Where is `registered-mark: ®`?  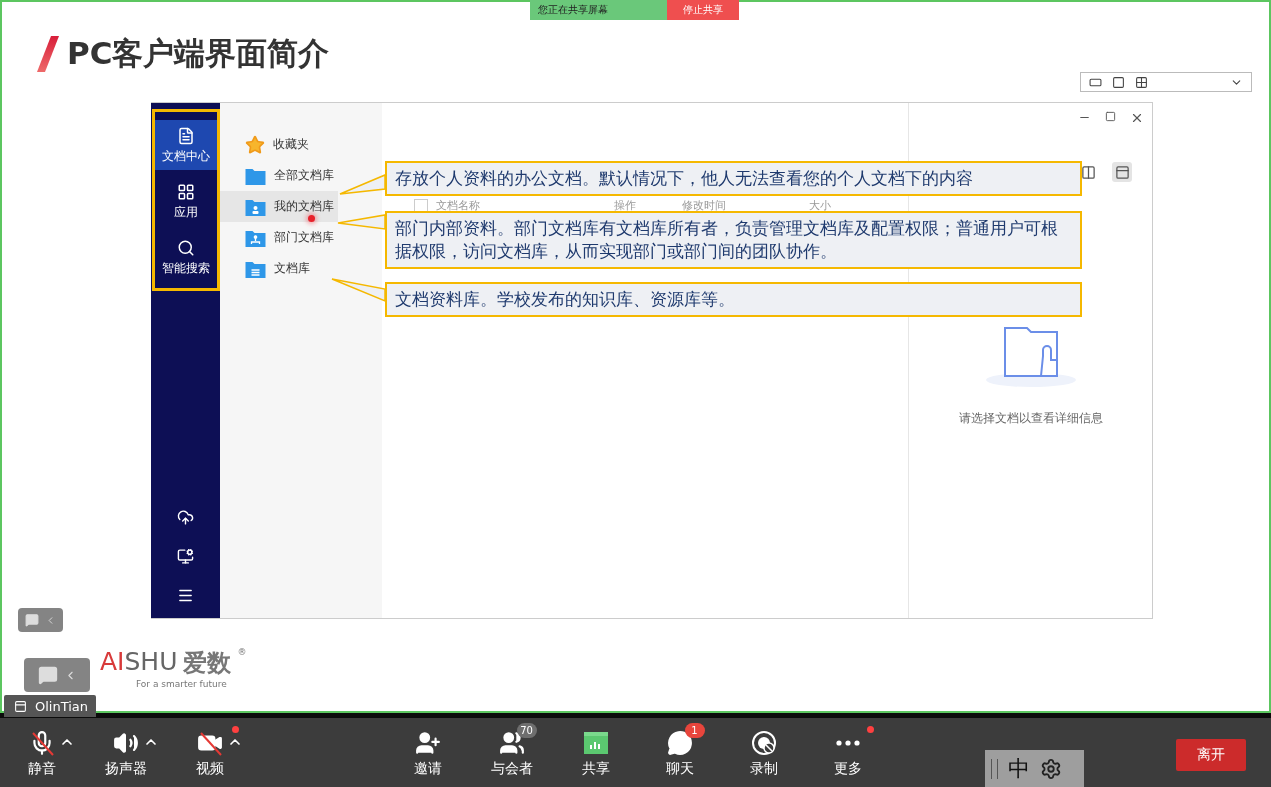
registered-mark: ® is located at coordinates (242, 652).